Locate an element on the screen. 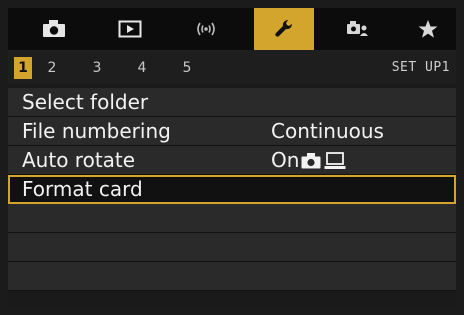 This screenshot has height=315, width=464. menu-item-auto-rotate: Auto rotate On is located at coordinates (232, 160).